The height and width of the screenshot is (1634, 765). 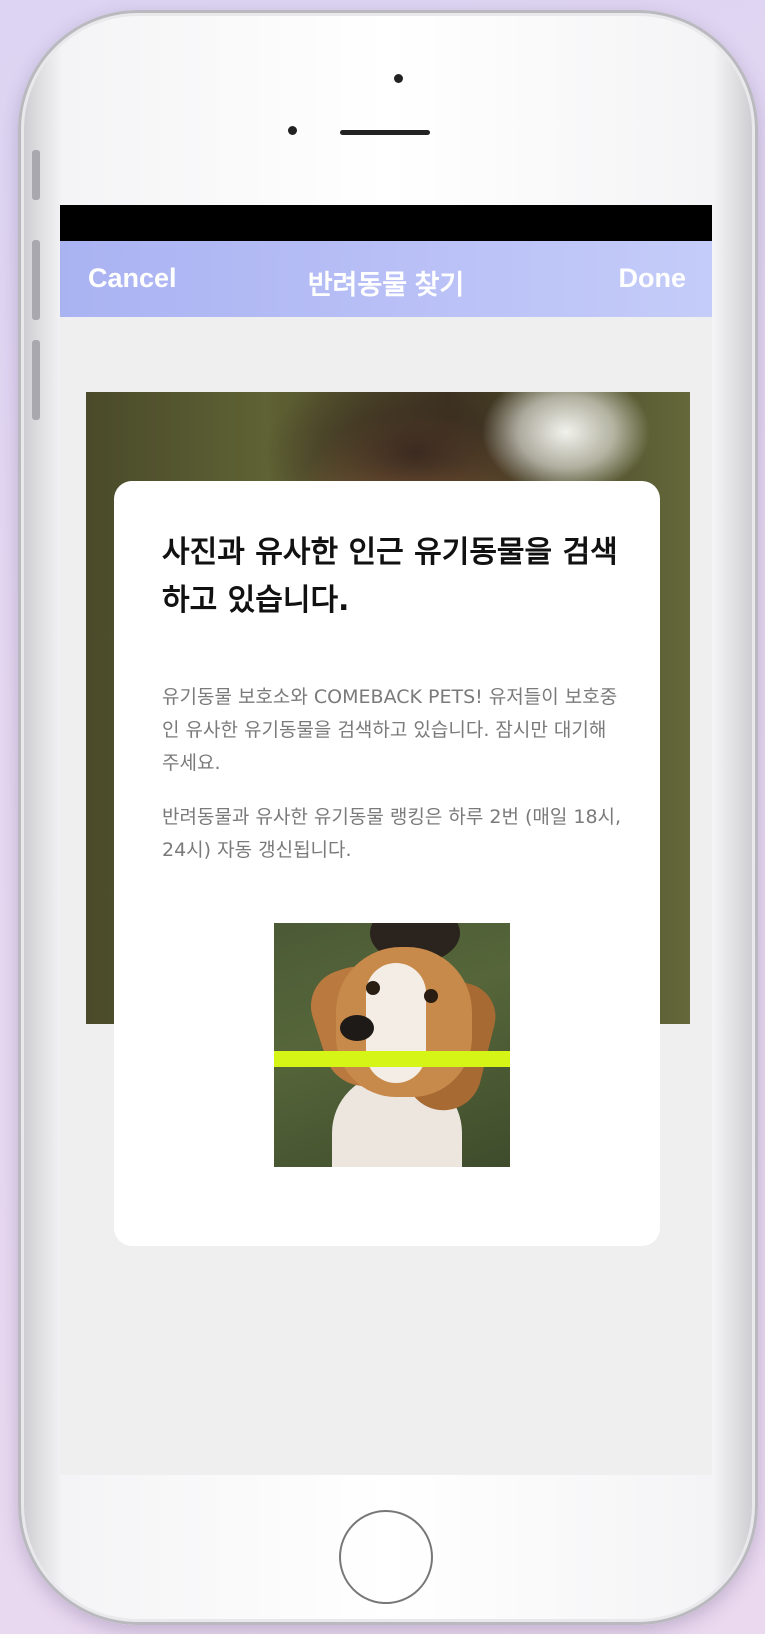 What do you see at coordinates (357, 1028) in the screenshot?
I see `dog-nose` at bounding box center [357, 1028].